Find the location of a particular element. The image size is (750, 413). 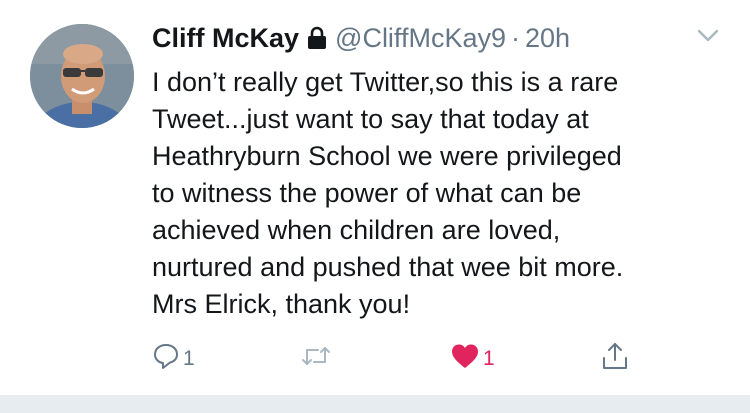

retweet-button is located at coordinates (317, 358).